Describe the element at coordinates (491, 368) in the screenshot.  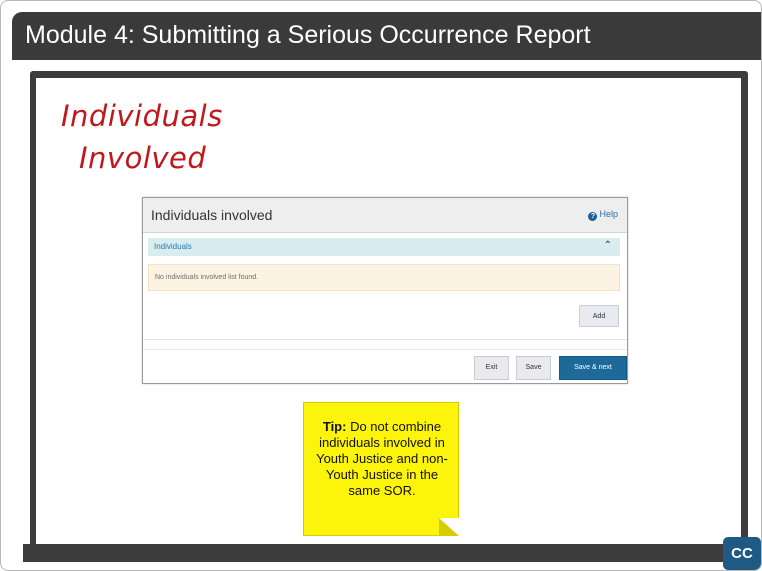
I see `exit-button: Exit` at that location.